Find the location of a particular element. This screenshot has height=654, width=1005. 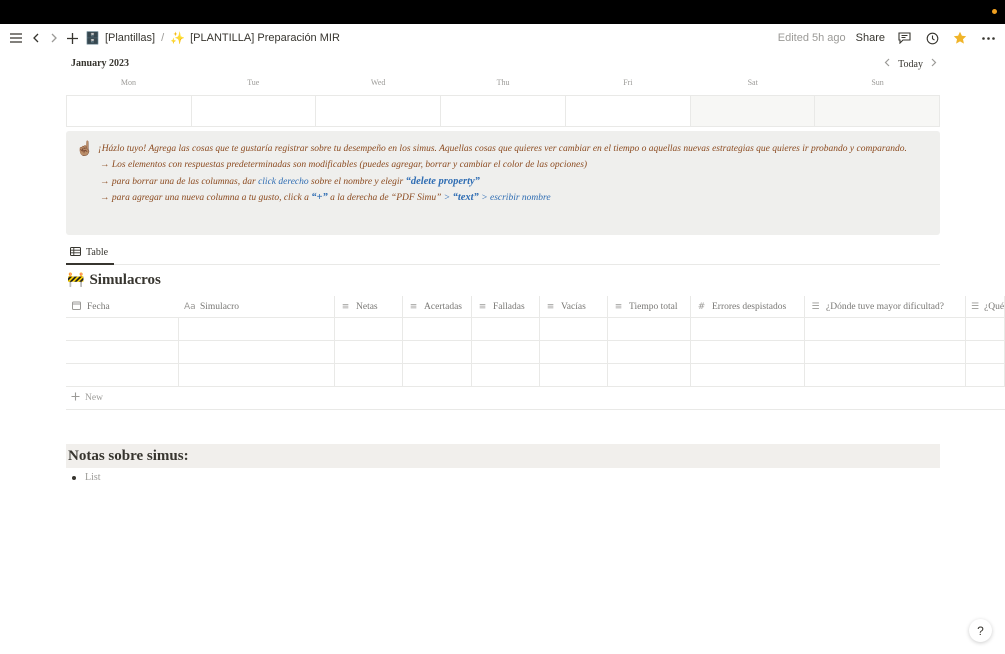

calendar-week-row is located at coordinates (503, 111).